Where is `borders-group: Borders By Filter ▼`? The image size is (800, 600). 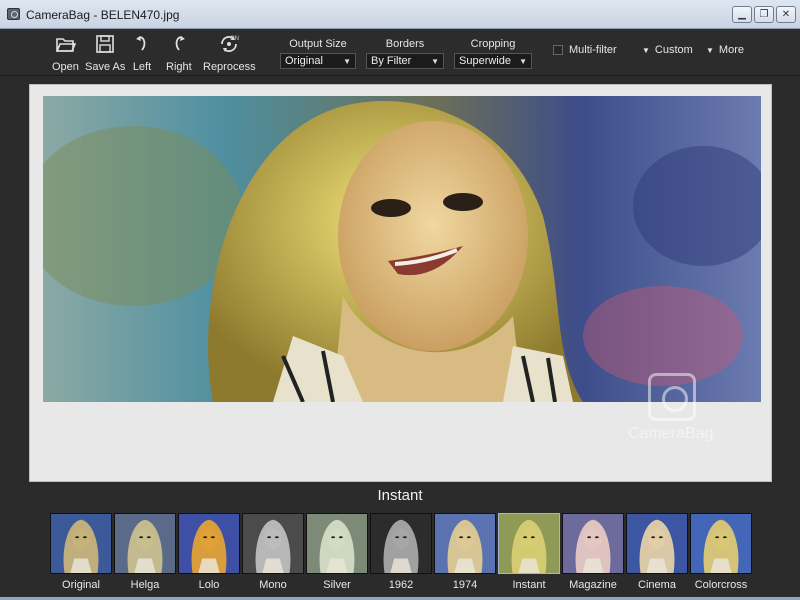
borders-group: Borders By Filter ▼ is located at coordinates (405, 53).